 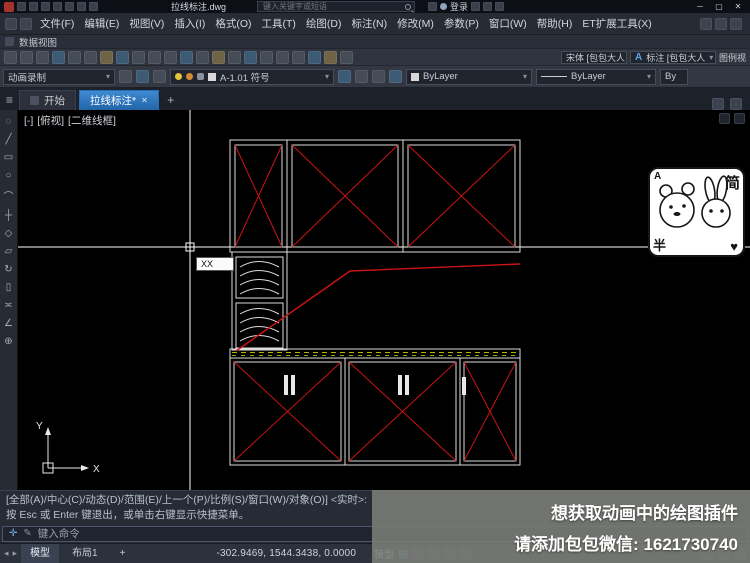 I want to click on layer-isolate-icon, so click(x=361, y=76).